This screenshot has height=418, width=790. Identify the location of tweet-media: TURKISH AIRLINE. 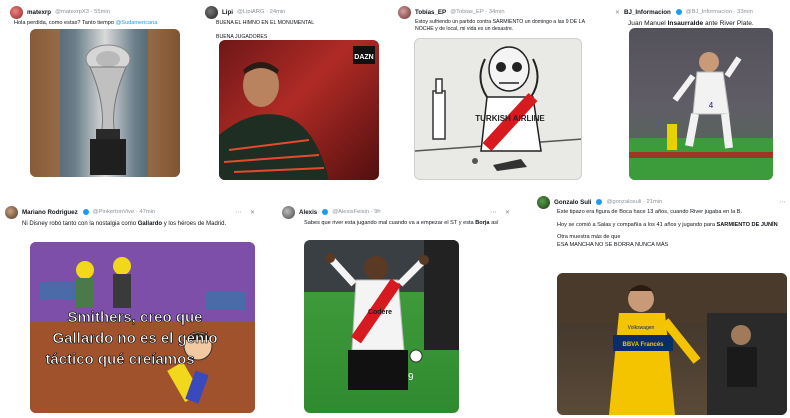
(498, 109).